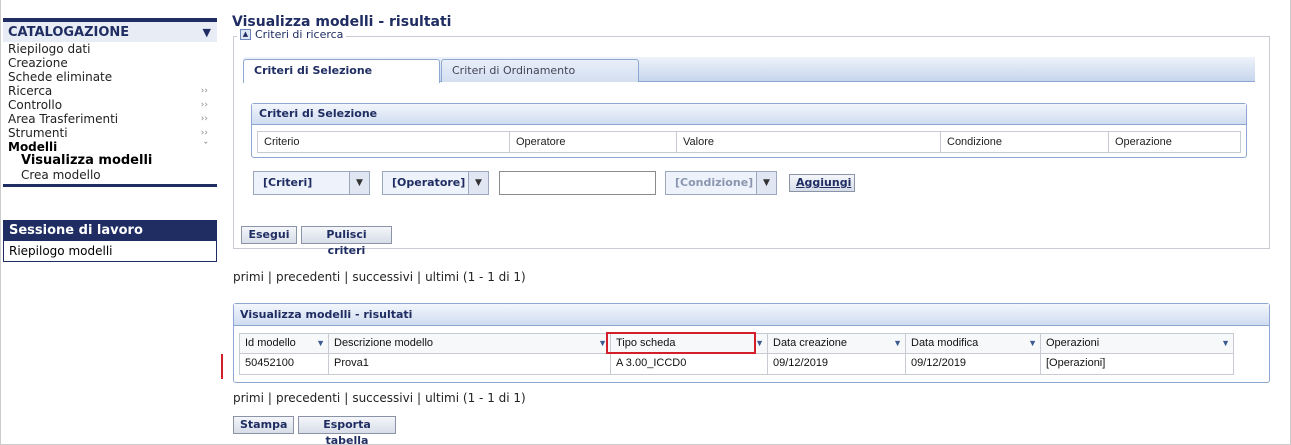 This screenshot has height=445, width=1291. Describe the element at coordinates (540, 70) in the screenshot. I see `tab-criteri-ordinamento: Criteri di Ordinamento` at that location.